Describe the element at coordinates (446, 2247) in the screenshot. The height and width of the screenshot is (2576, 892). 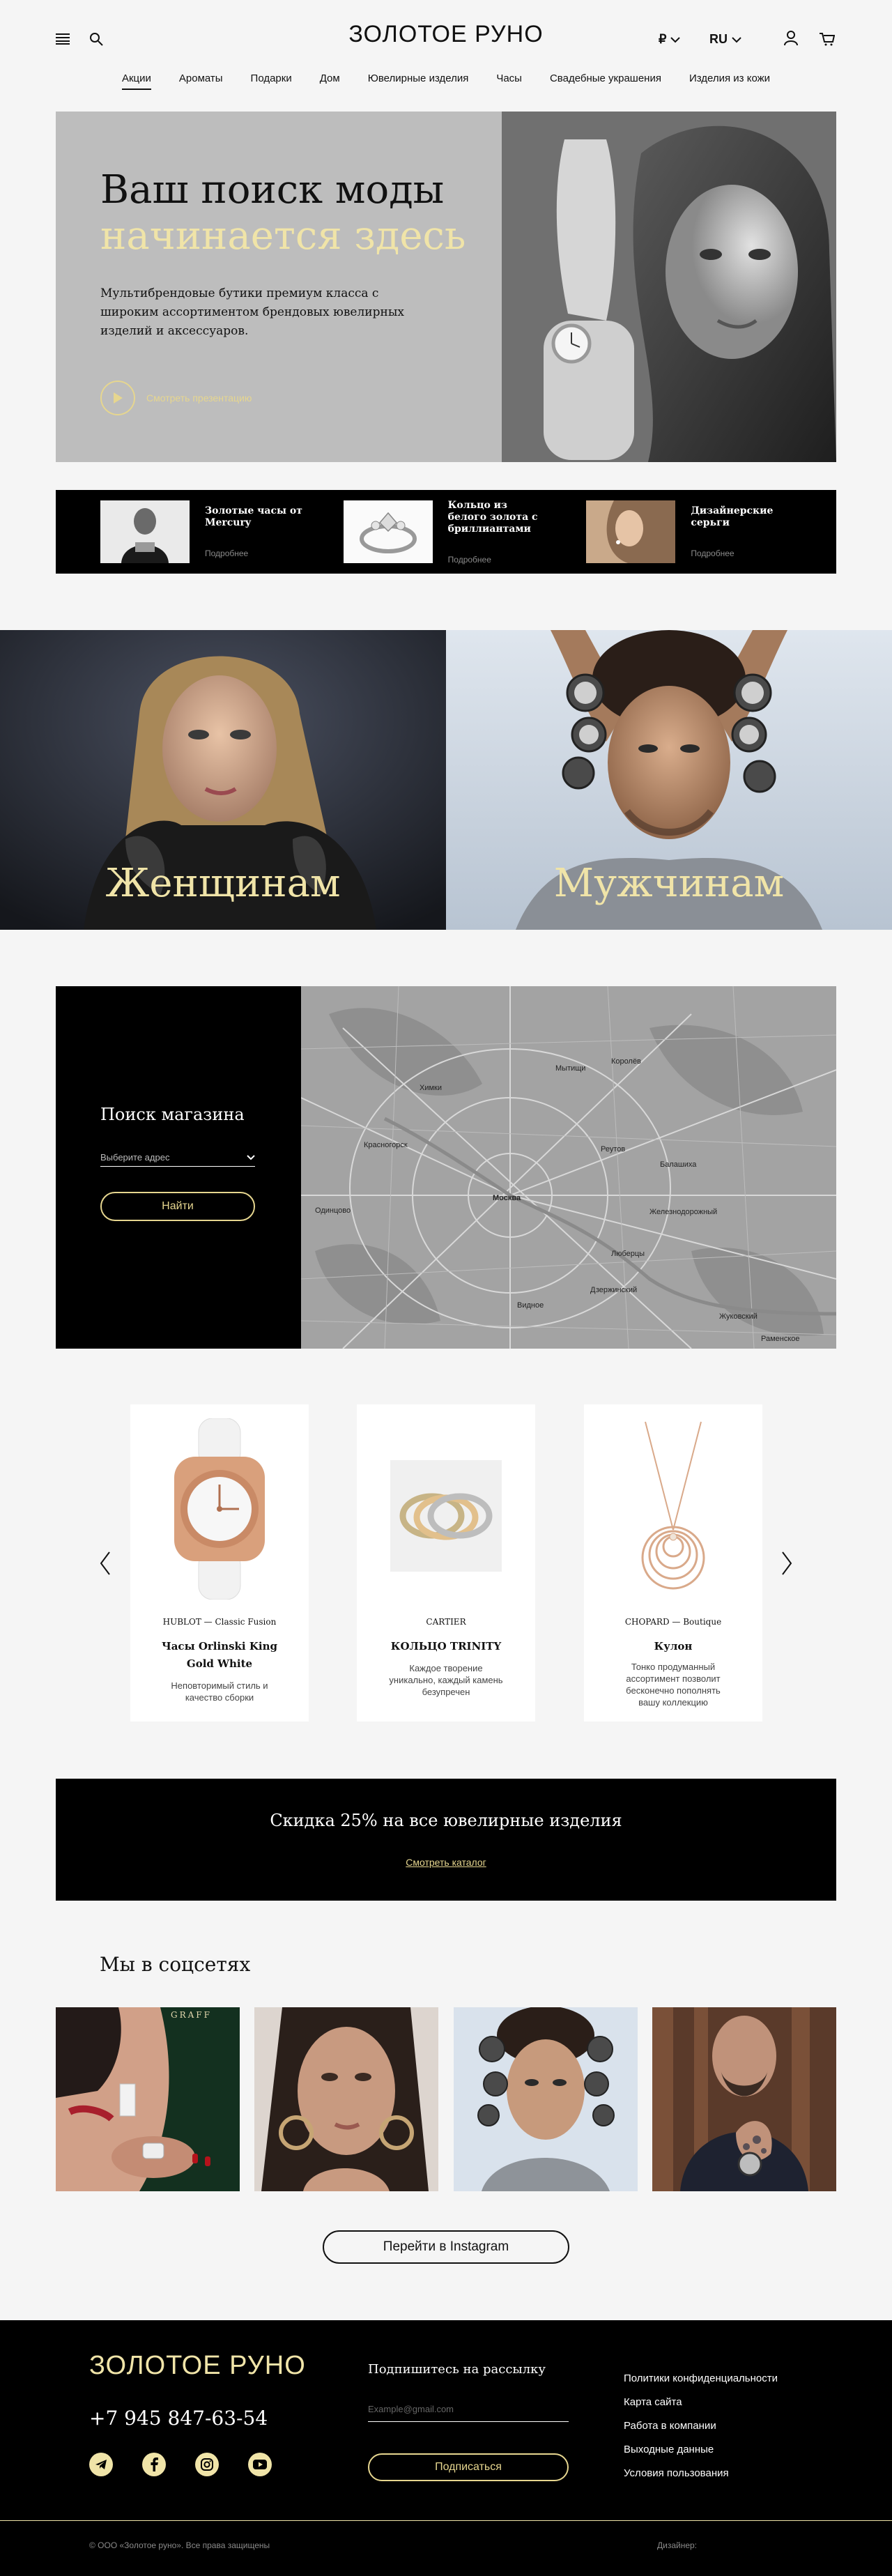
I see `instagram-button: Перейти в Instagram` at that location.